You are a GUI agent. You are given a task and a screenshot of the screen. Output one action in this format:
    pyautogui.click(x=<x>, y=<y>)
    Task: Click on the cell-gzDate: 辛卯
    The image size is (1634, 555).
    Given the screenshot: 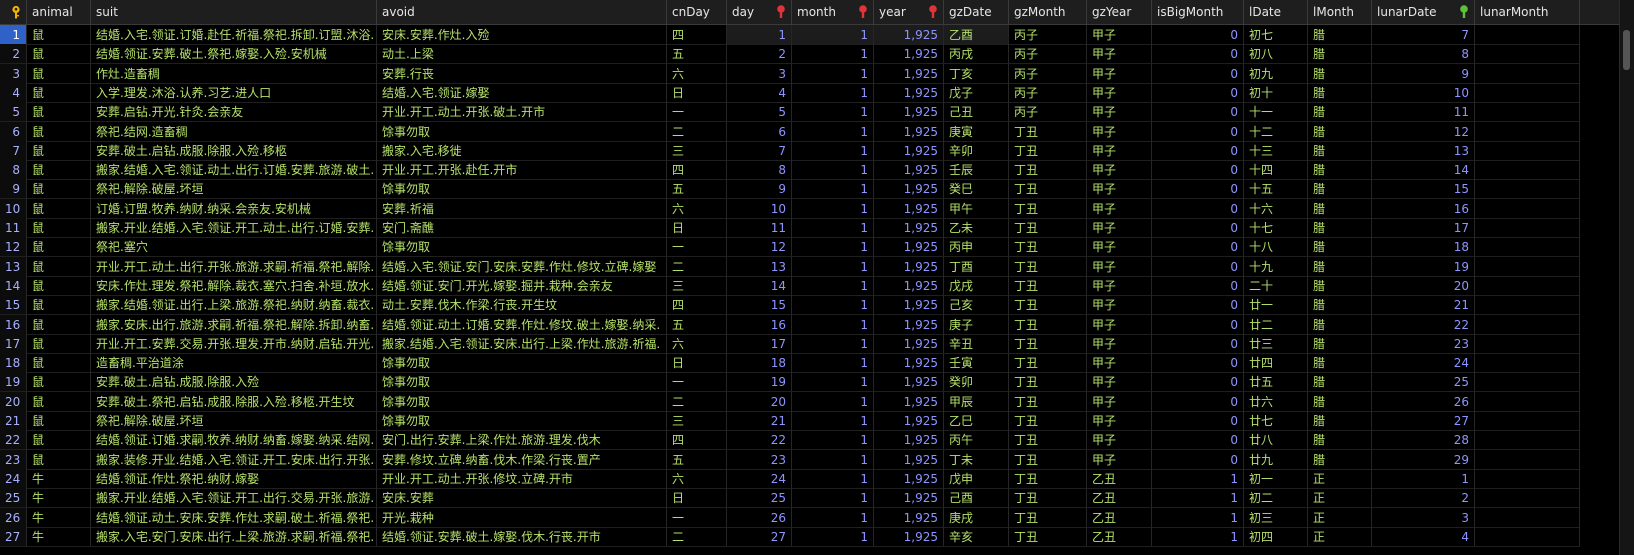 What is the action you would take?
    pyautogui.click(x=976, y=150)
    